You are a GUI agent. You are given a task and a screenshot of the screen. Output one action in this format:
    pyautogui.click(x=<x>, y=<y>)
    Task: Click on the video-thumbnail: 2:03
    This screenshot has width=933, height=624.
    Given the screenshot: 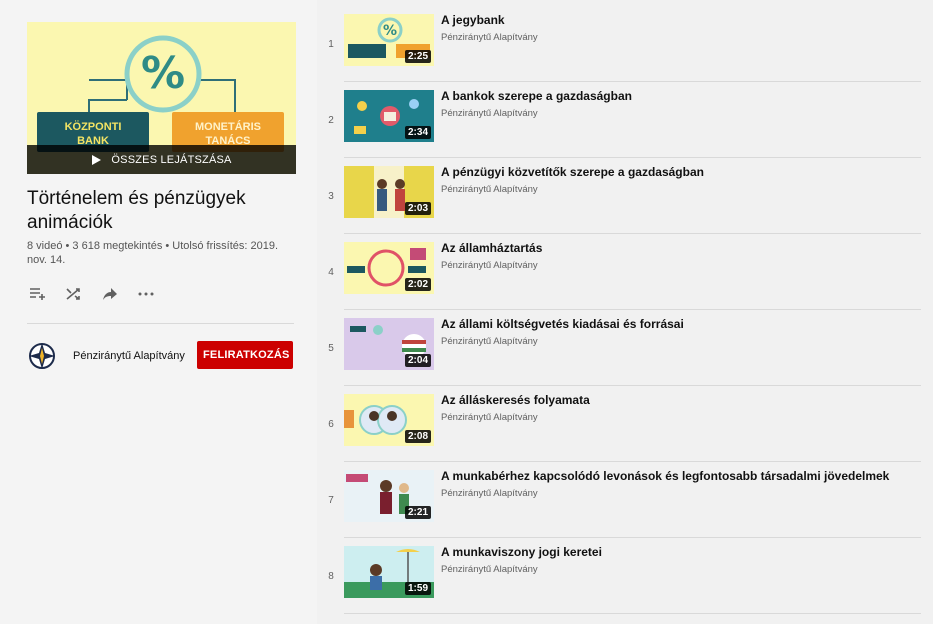 What is the action you would take?
    pyautogui.click(x=389, y=192)
    